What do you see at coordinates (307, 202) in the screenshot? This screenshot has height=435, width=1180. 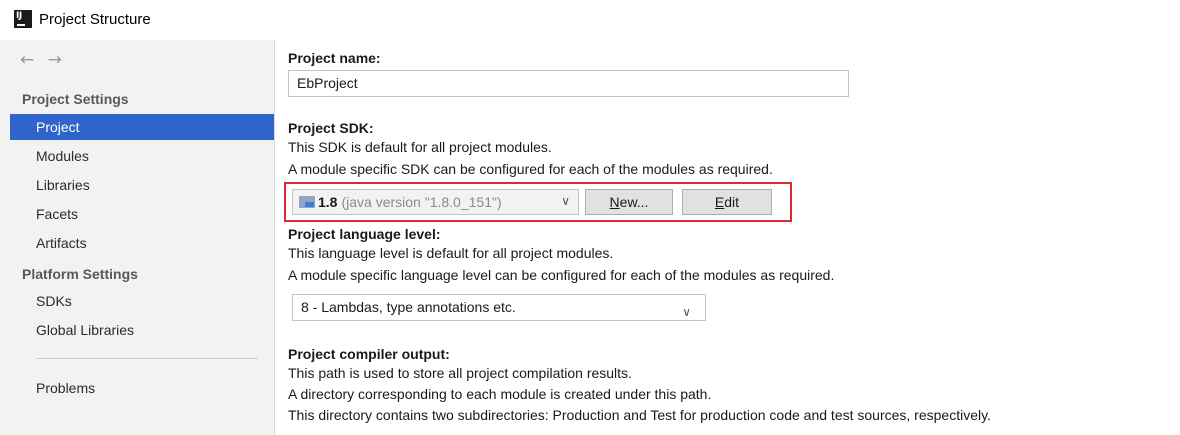 I see `sdk-folder-icon` at bounding box center [307, 202].